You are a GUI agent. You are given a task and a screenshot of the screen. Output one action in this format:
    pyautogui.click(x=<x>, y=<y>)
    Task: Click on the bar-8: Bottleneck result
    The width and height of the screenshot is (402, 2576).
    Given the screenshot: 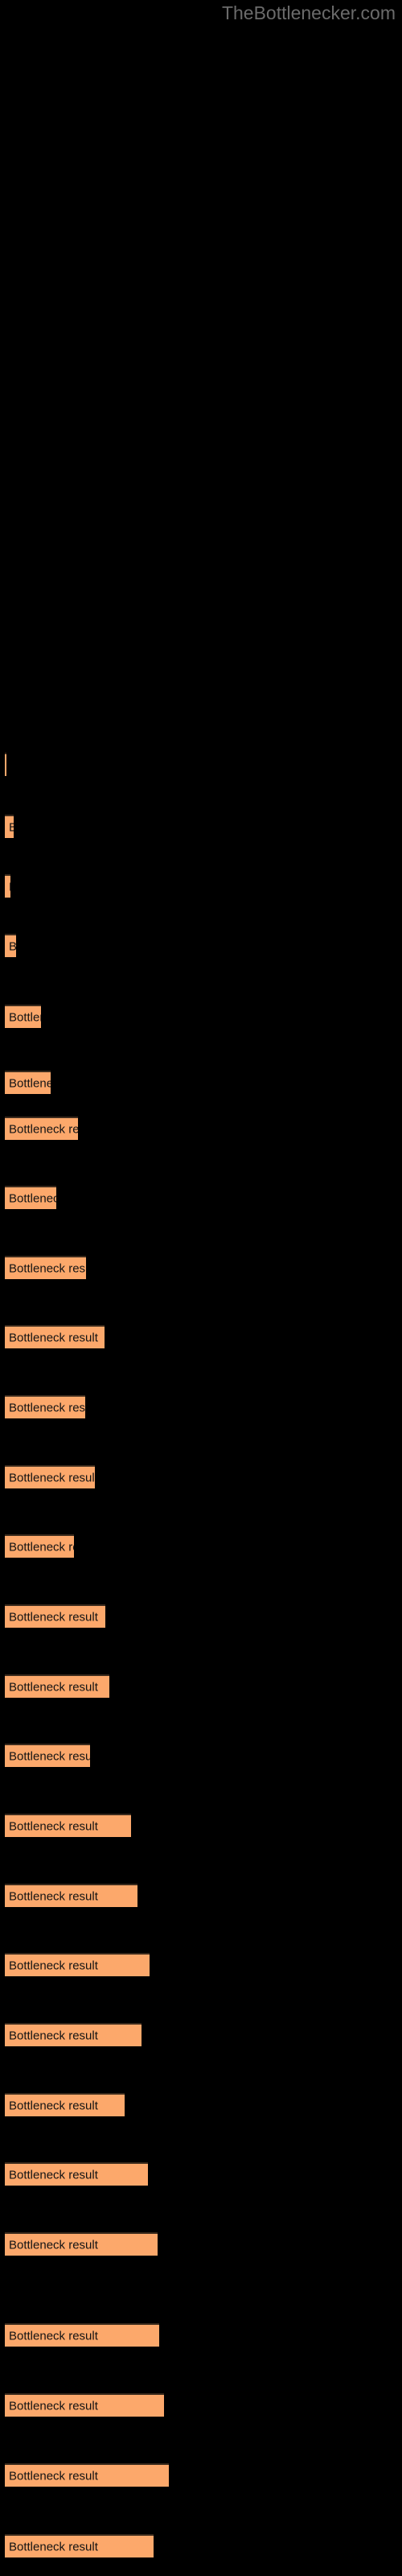 What is the action you would take?
    pyautogui.click(x=30, y=1197)
    